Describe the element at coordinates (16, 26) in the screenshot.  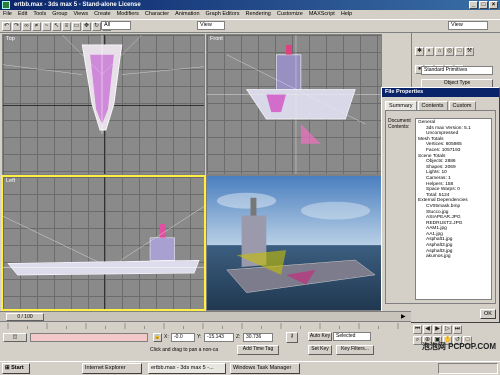
I see `redo-icon: ↷` at that location.